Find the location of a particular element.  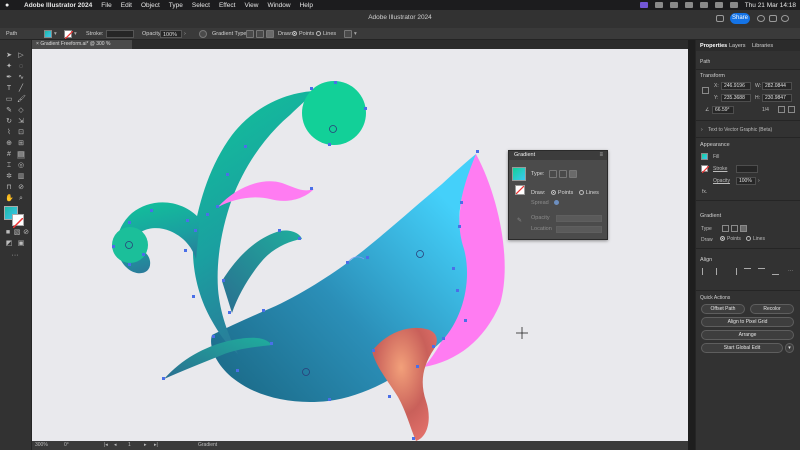

prev-artboard-icon: ◂ is located at coordinates (115, 445).